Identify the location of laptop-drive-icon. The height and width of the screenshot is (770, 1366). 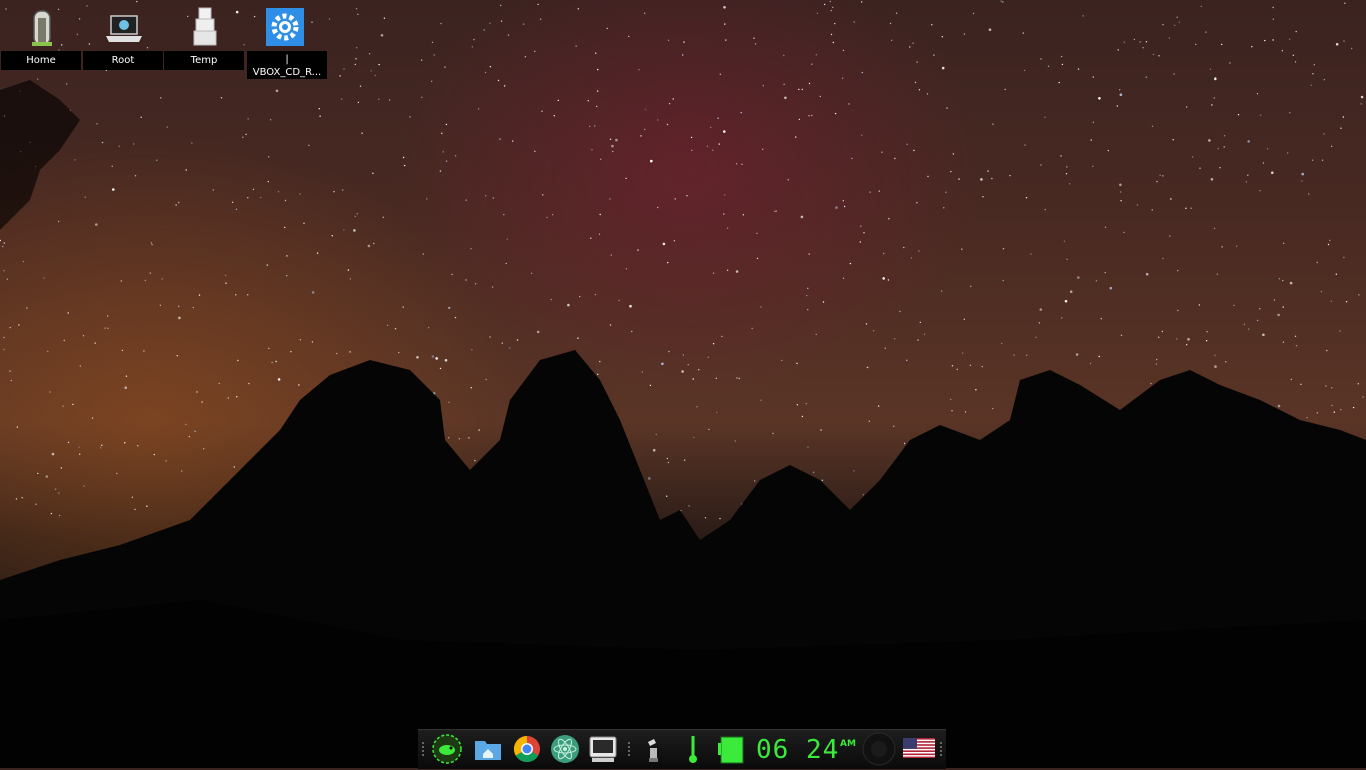
(124, 28).